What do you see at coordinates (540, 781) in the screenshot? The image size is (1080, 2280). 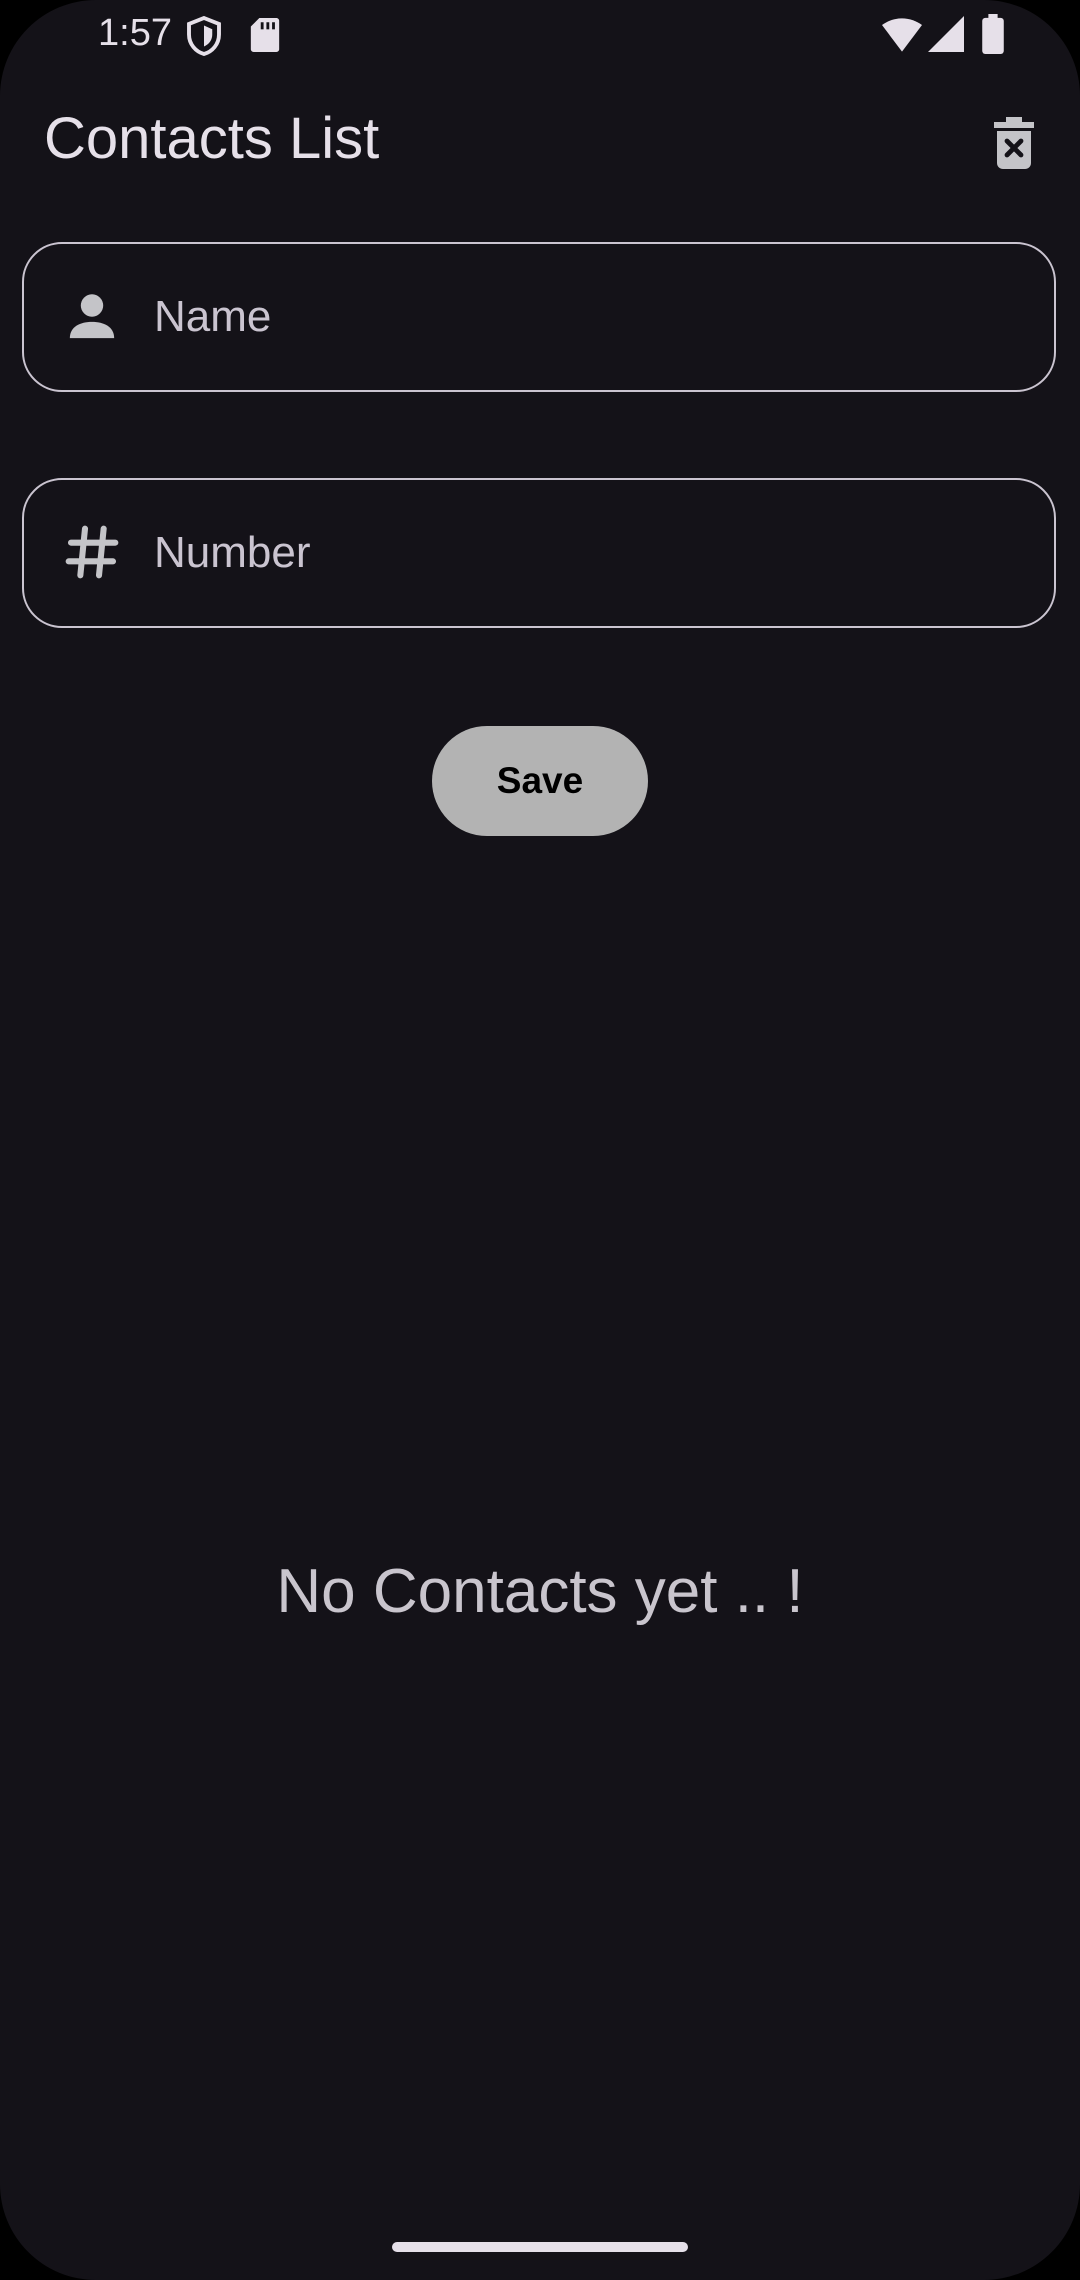 I see `save-button: Save` at bounding box center [540, 781].